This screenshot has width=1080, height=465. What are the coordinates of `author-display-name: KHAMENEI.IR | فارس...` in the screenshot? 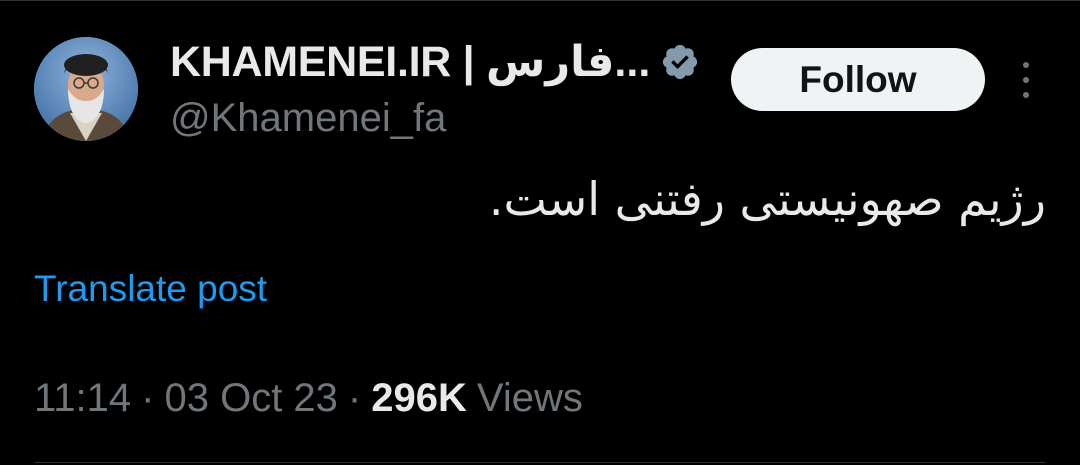 It's located at (410, 62).